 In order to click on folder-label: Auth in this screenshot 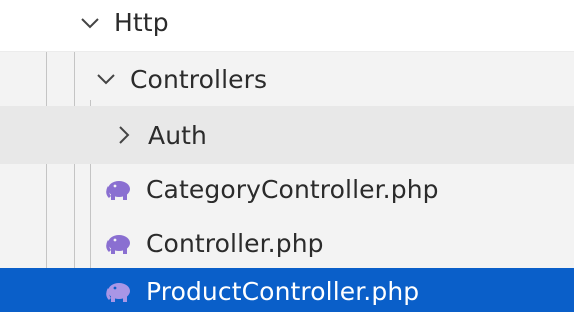, I will do `click(177, 135)`.